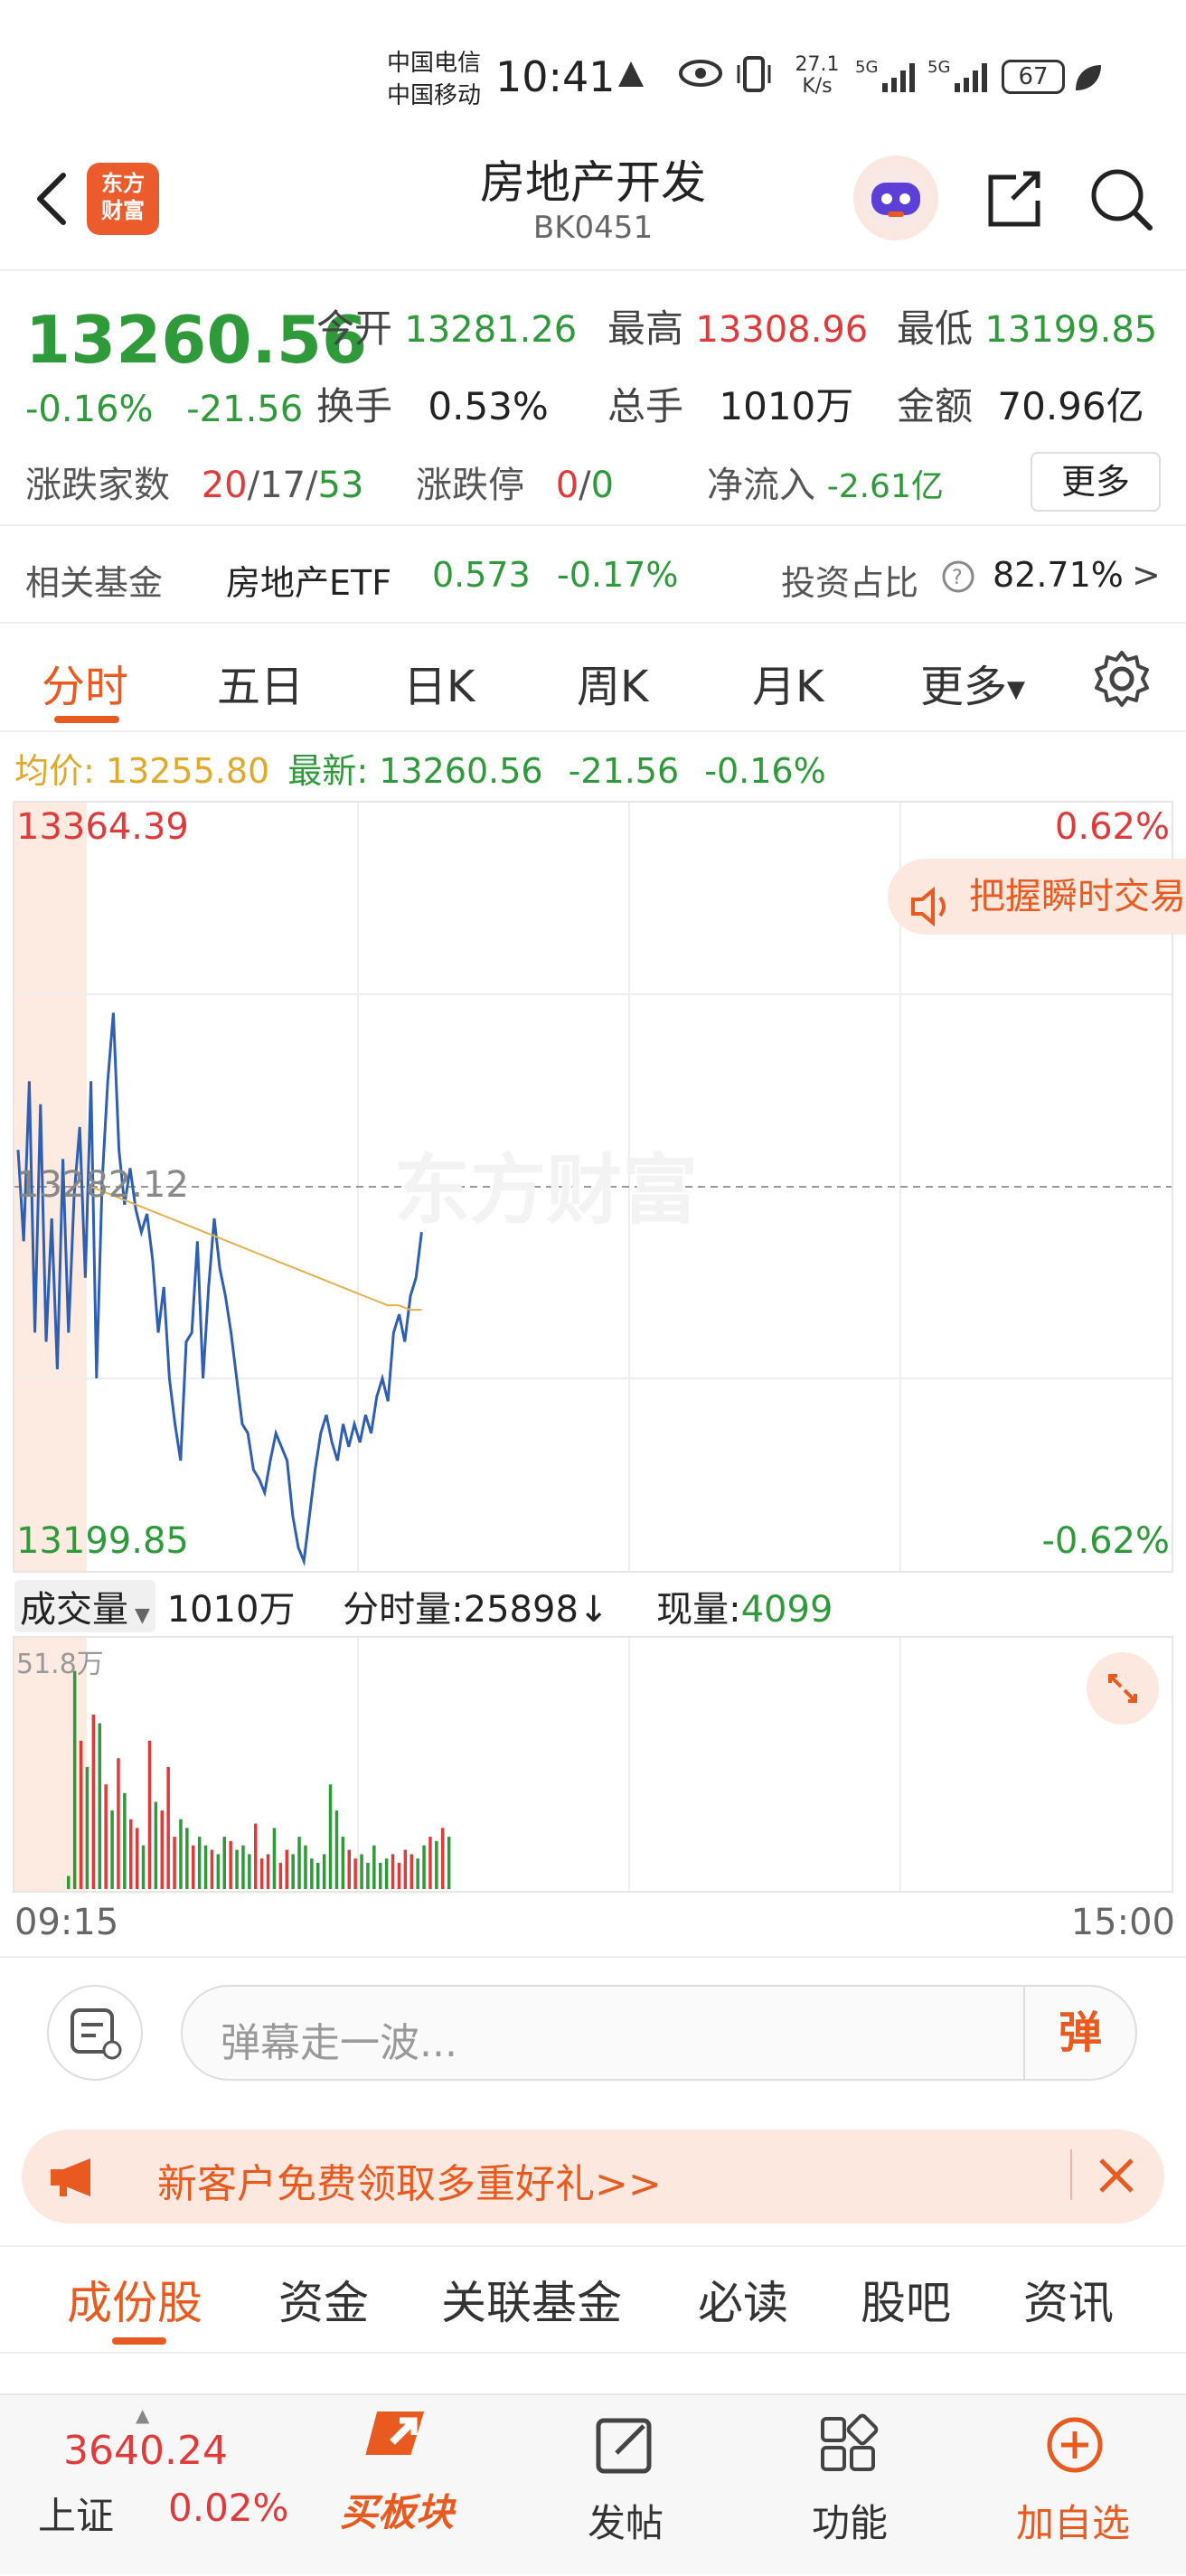 This screenshot has height=2576, width=1186. I want to click on tab-daily-k: 日K, so click(439, 683).